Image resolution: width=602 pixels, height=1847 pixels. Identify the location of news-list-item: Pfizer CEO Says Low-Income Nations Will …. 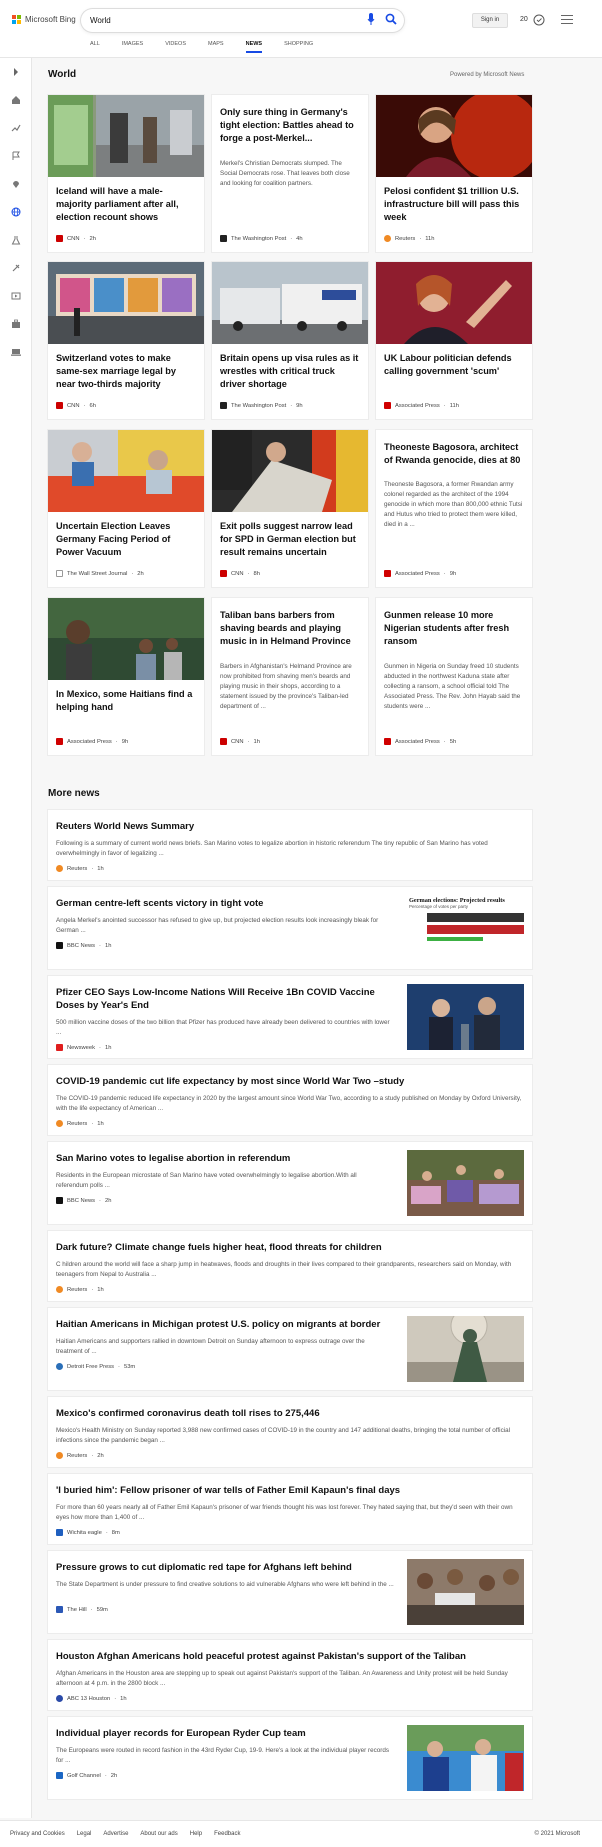
(290, 1017).